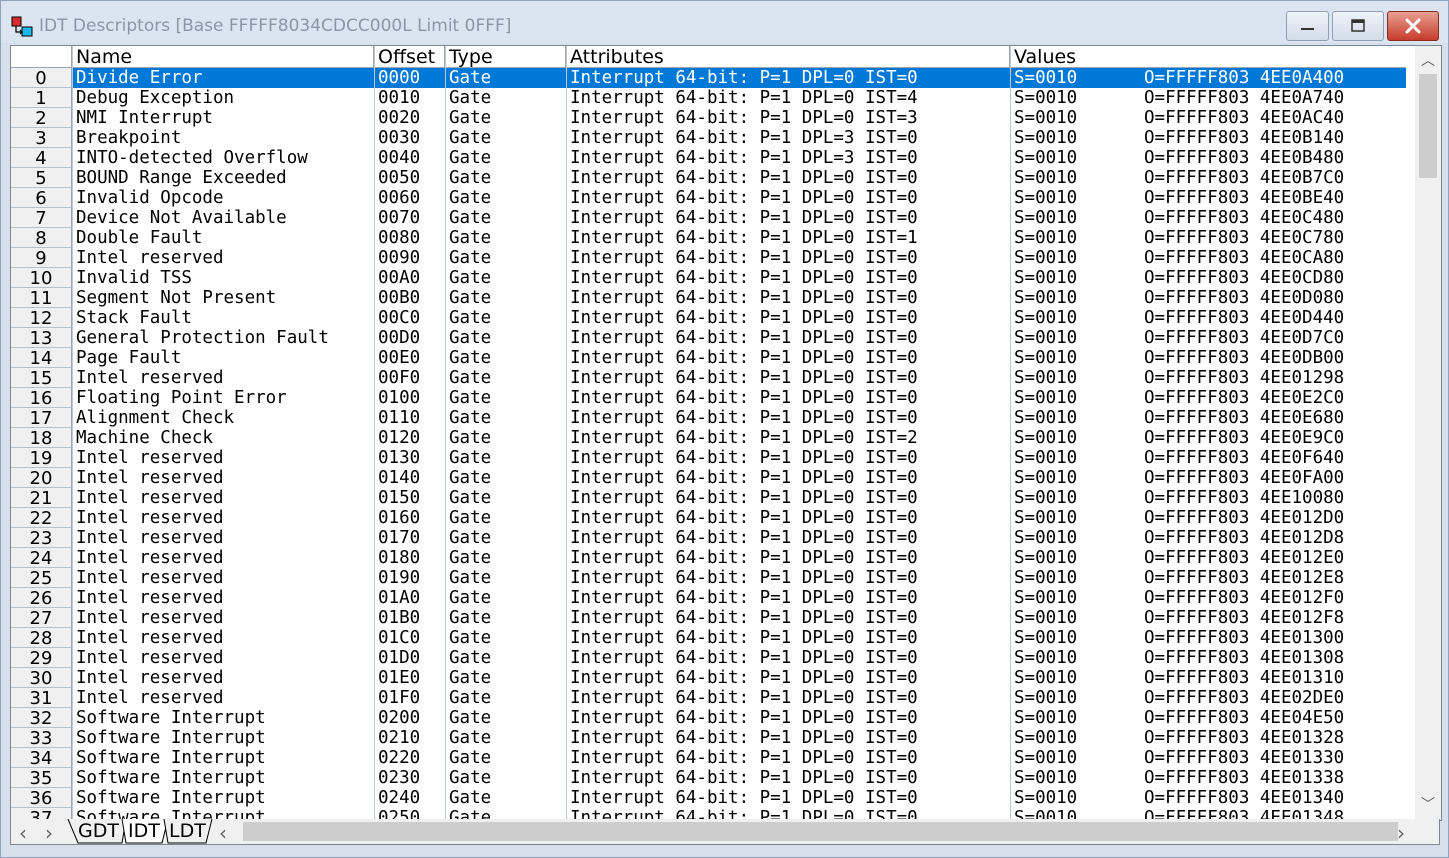 This screenshot has height=858, width=1449. Describe the element at coordinates (23, 833) in the screenshot. I see `tab-scroll-left-icon: ‹` at that location.